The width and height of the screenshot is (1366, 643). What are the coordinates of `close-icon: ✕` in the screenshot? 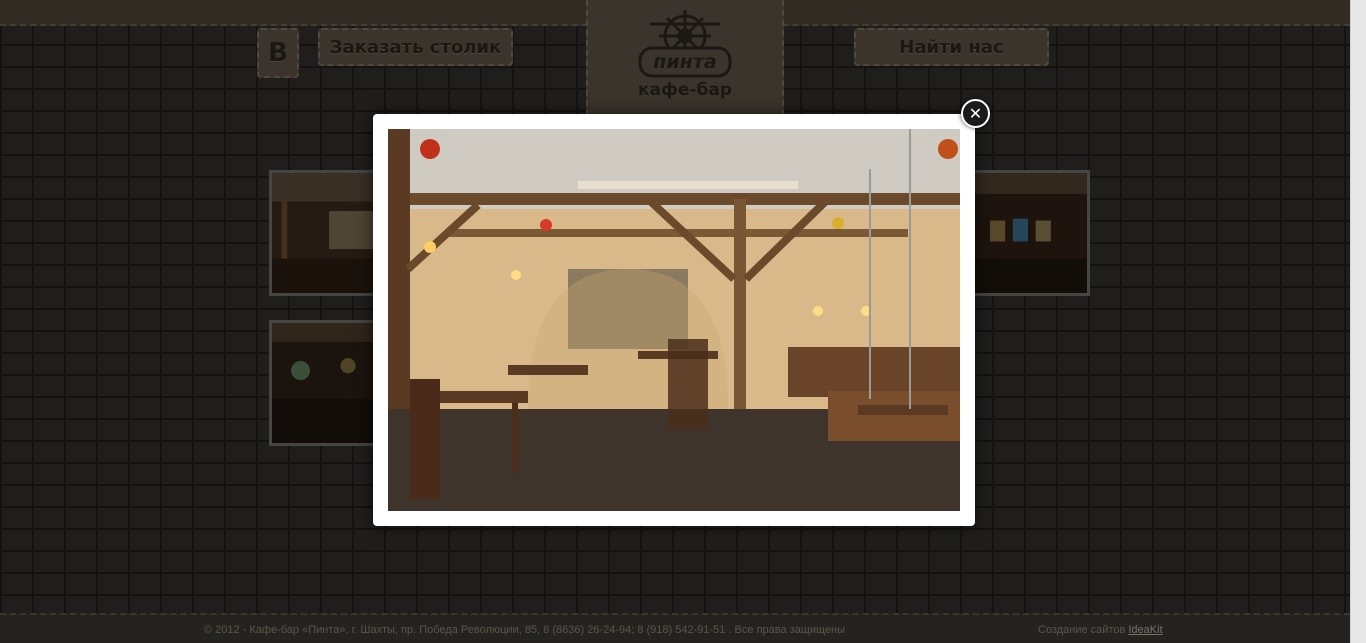 It's located at (975, 113).